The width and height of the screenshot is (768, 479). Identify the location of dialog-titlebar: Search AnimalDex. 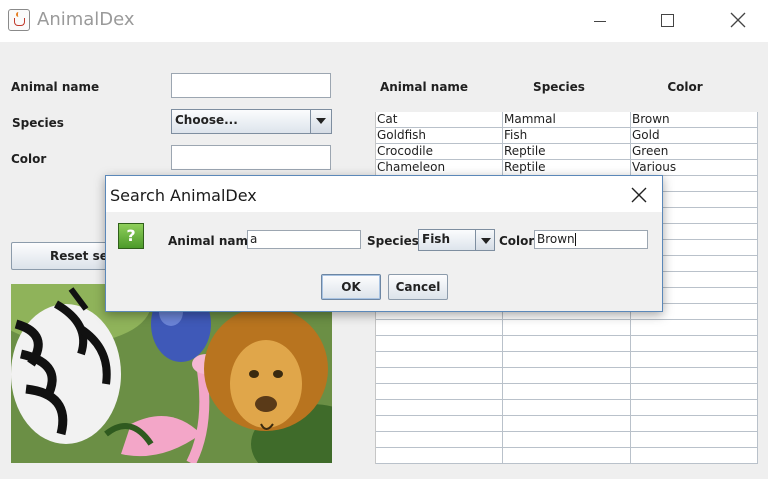
(384, 194).